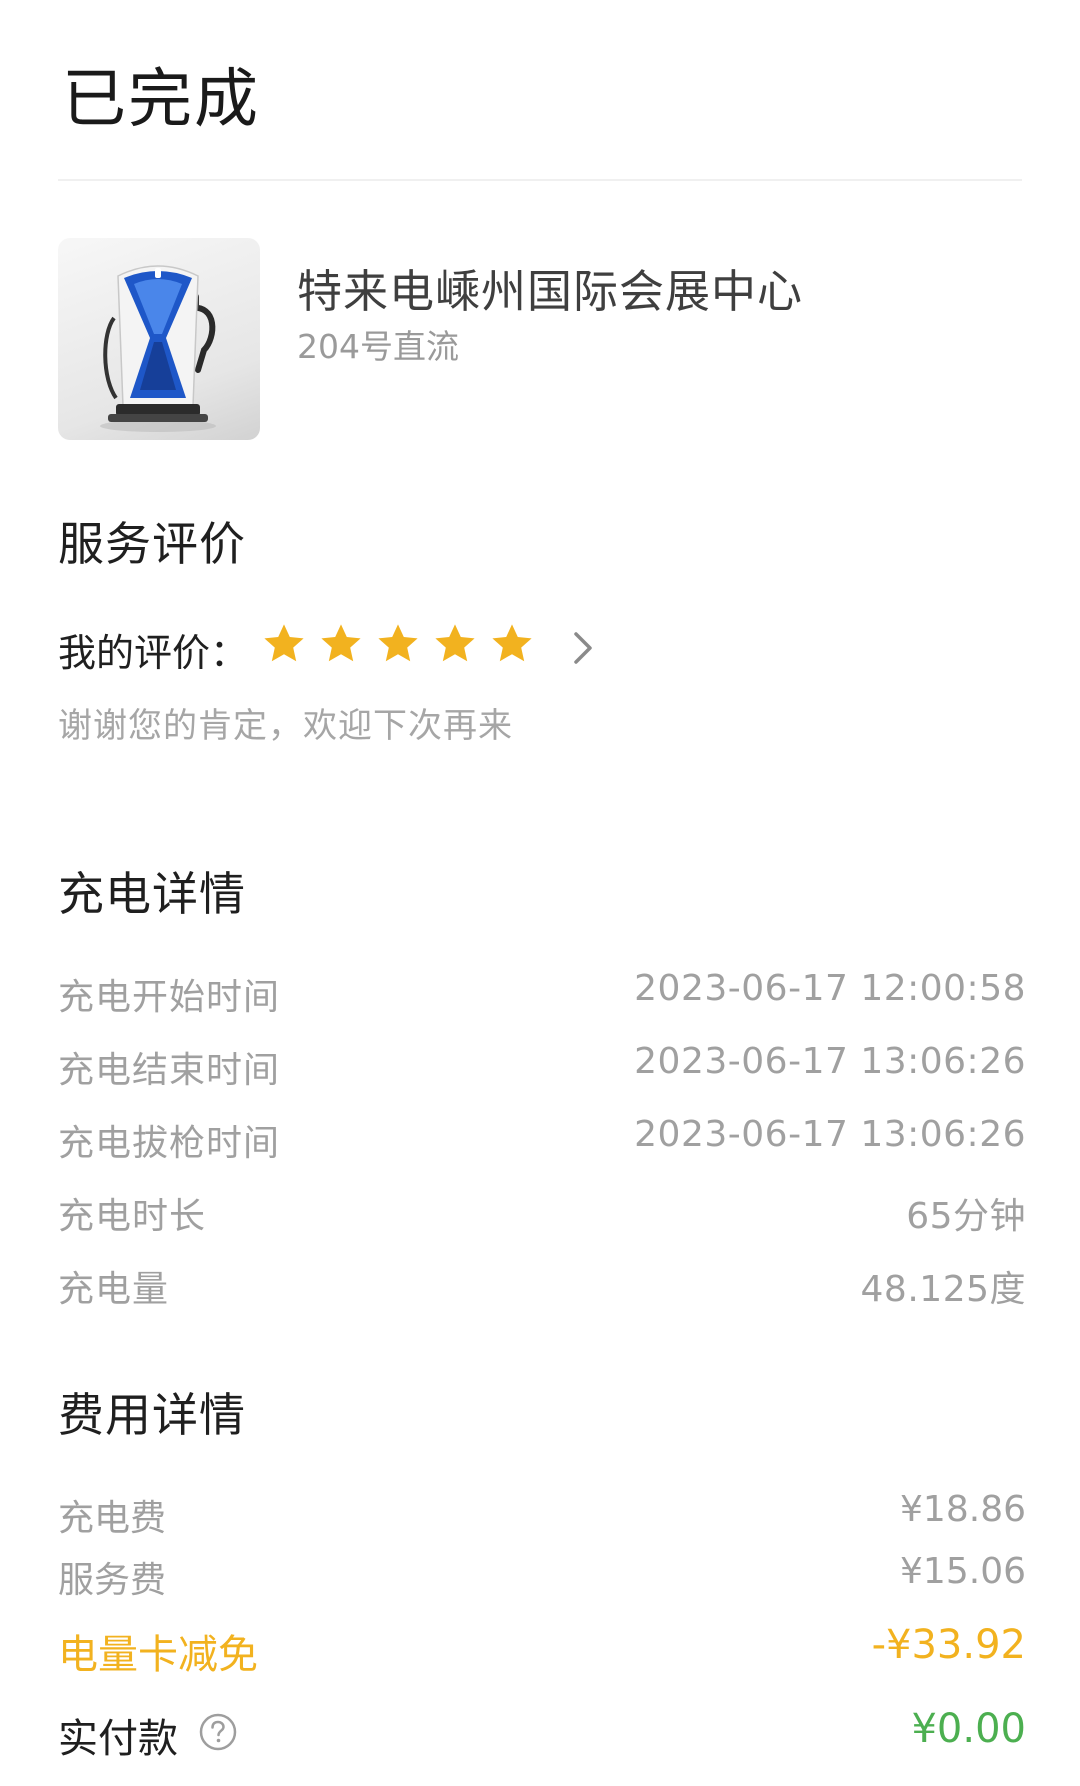  Describe the element at coordinates (542, 1650) in the screenshot. I see `discount-row: 电量卡减免 -¥33.92` at that location.